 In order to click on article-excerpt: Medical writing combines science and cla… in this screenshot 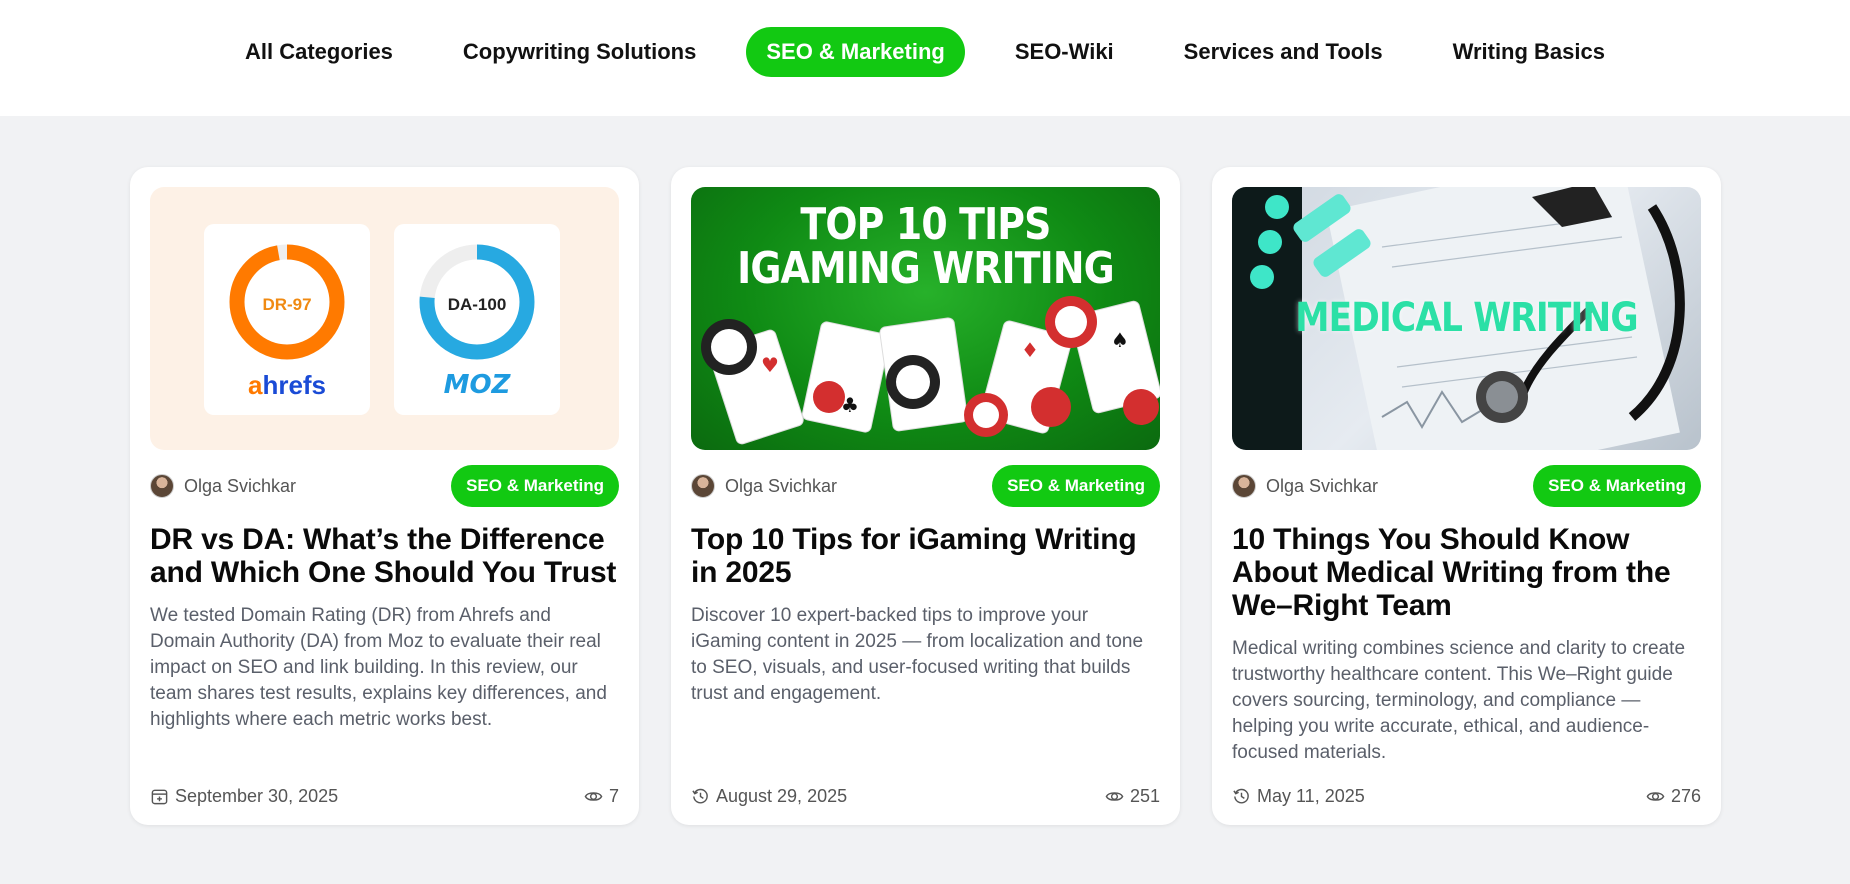, I will do `click(1459, 700)`.